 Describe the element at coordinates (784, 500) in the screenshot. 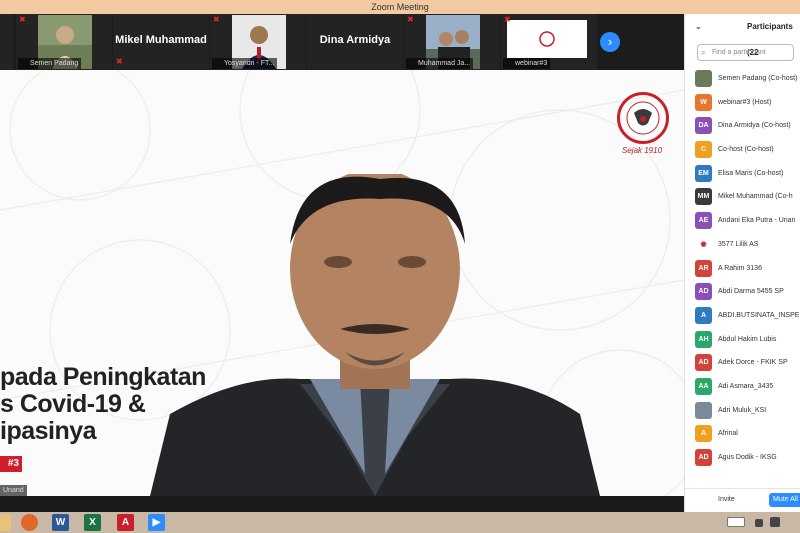

I see `mute-all-button: Mute All` at that location.